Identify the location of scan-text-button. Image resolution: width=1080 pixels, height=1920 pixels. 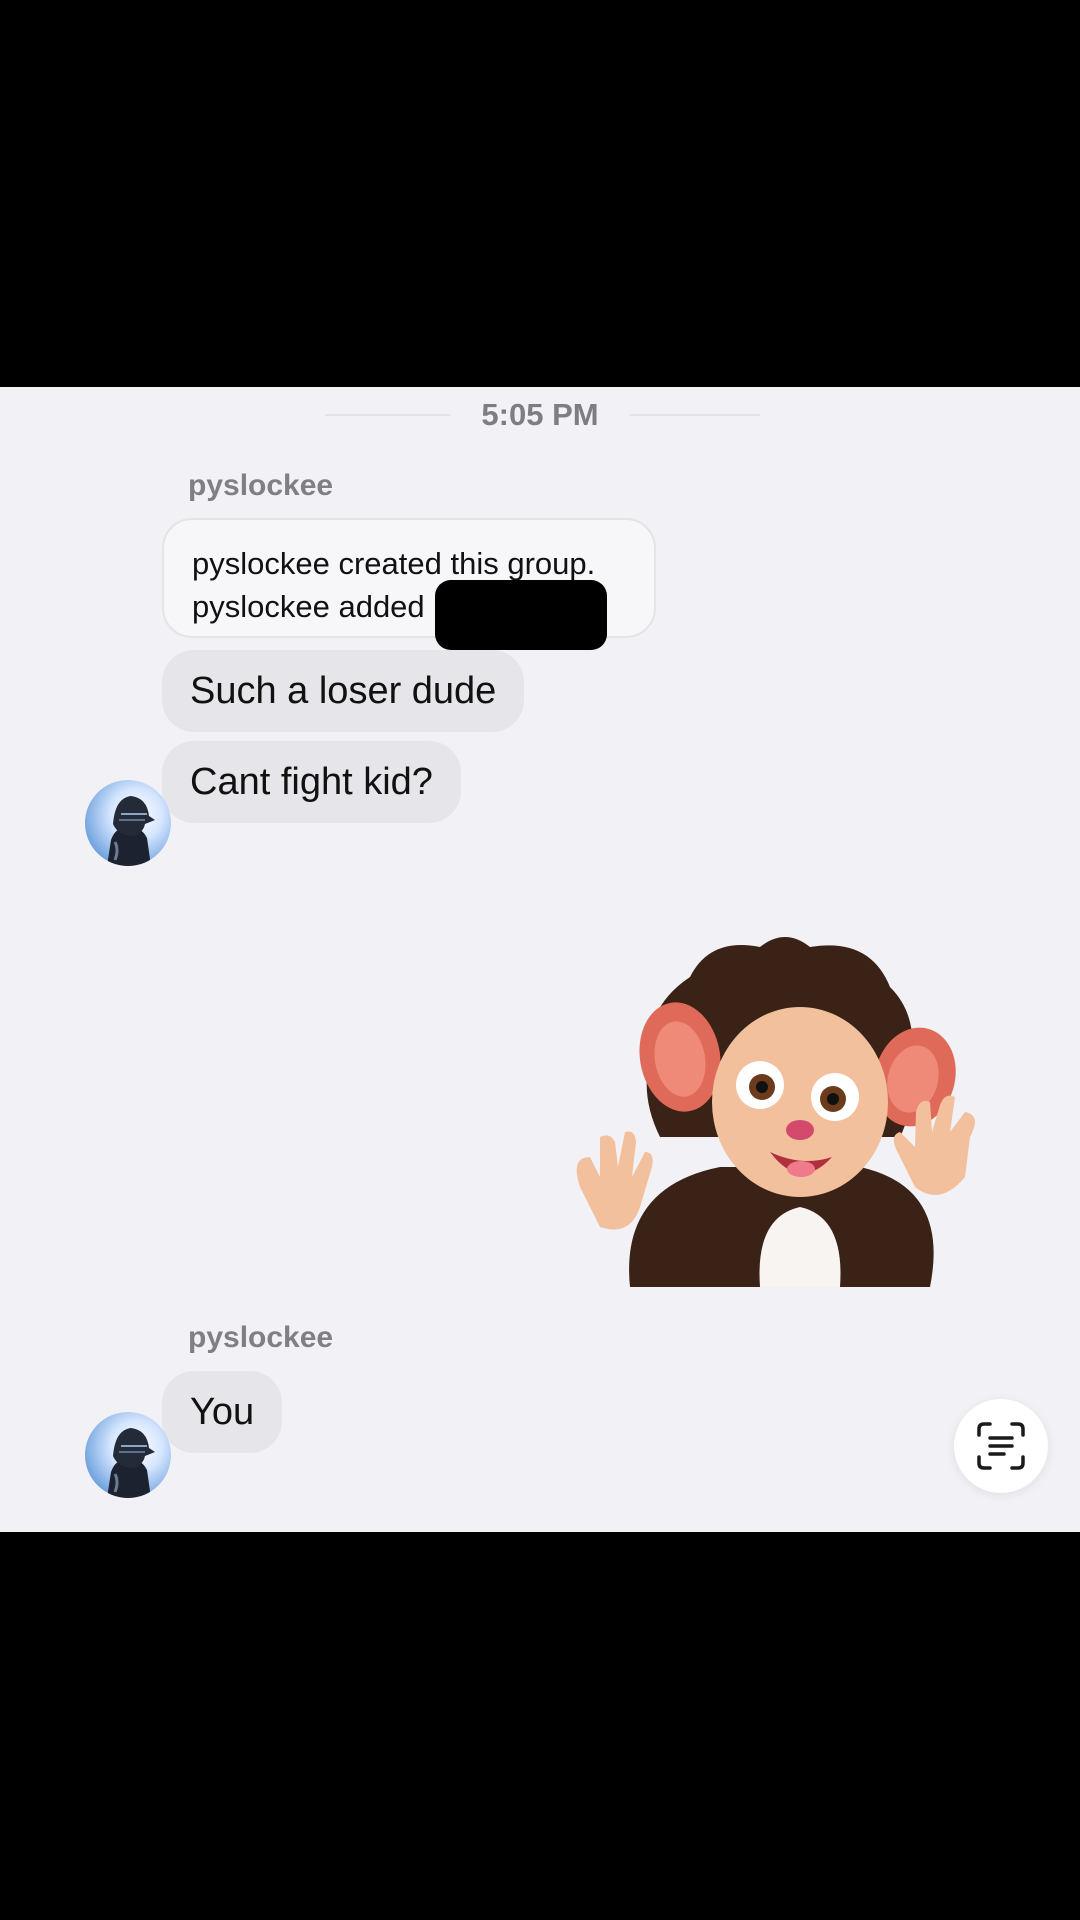
(1001, 1446).